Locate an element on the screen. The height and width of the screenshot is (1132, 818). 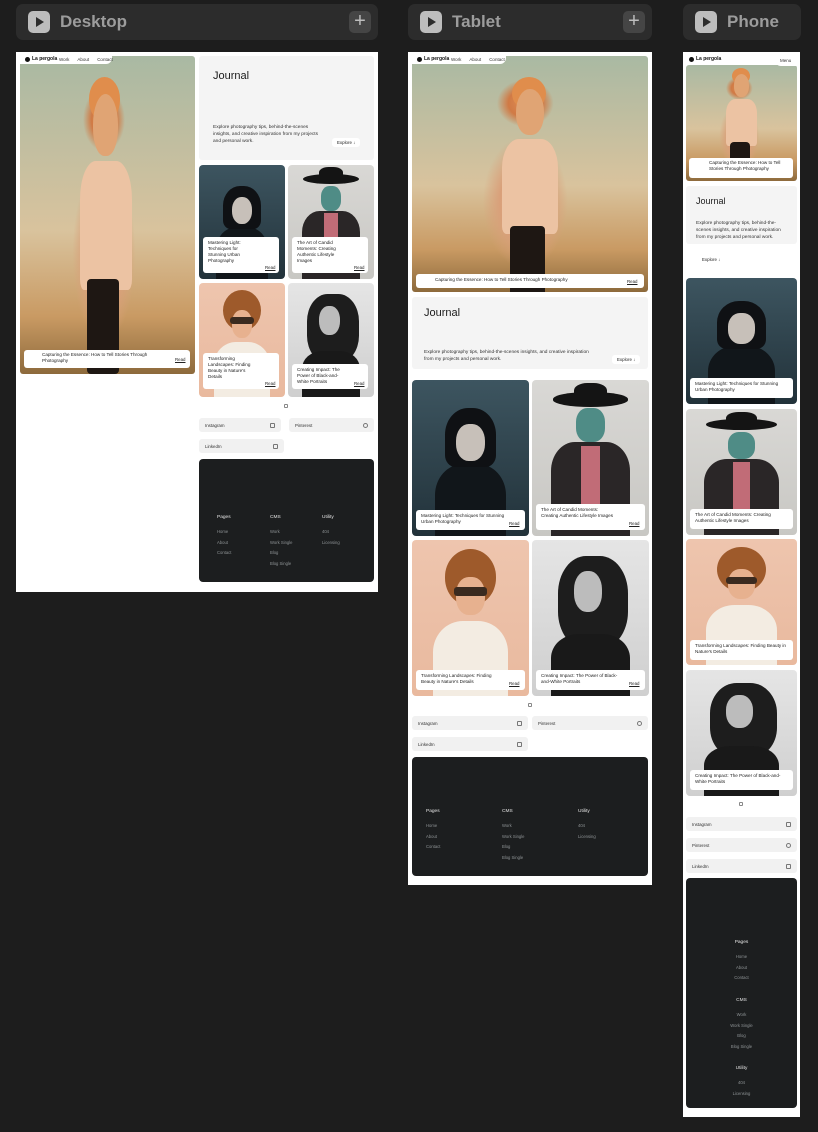
breakpoint-label: Phone is located at coordinates (753, 21).